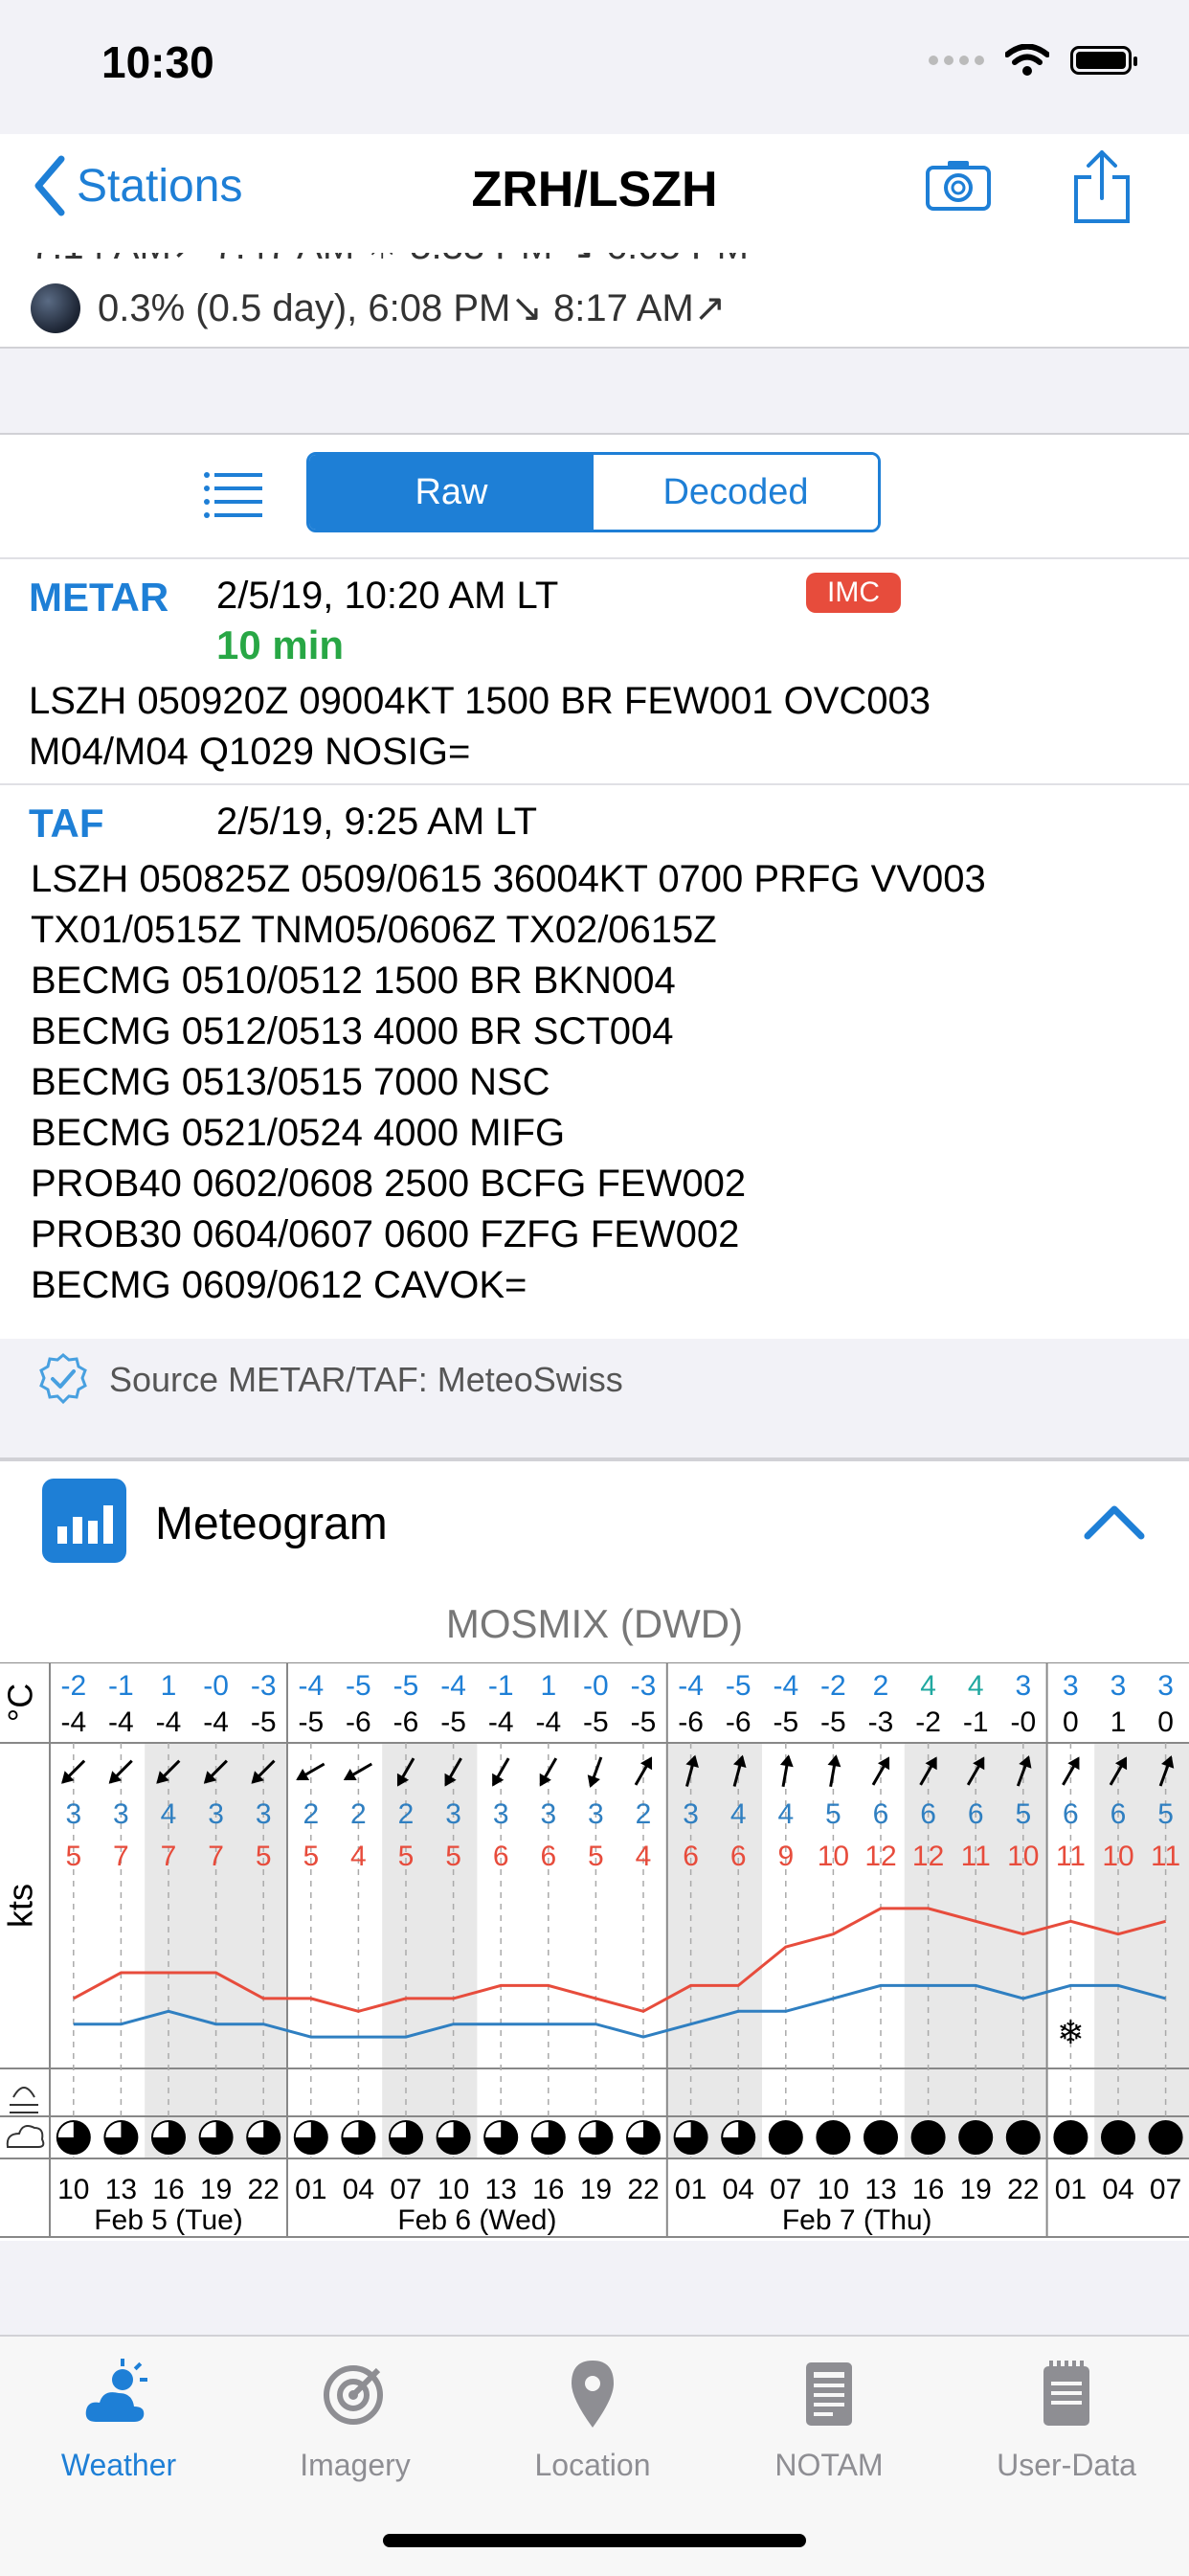 The height and width of the screenshot is (2576, 1189). Describe the element at coordinates (501, 1686) in the screenshot. I see `dewpoint-value: -1` at that location.